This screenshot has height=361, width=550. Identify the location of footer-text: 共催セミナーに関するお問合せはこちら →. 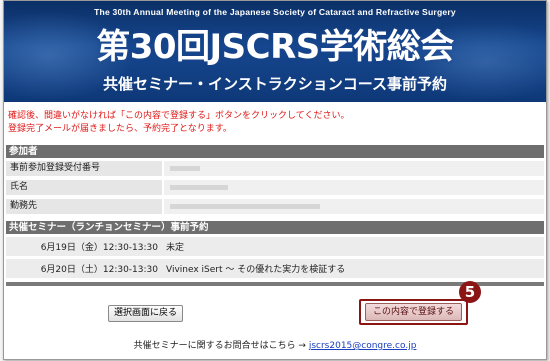
(219, 346).